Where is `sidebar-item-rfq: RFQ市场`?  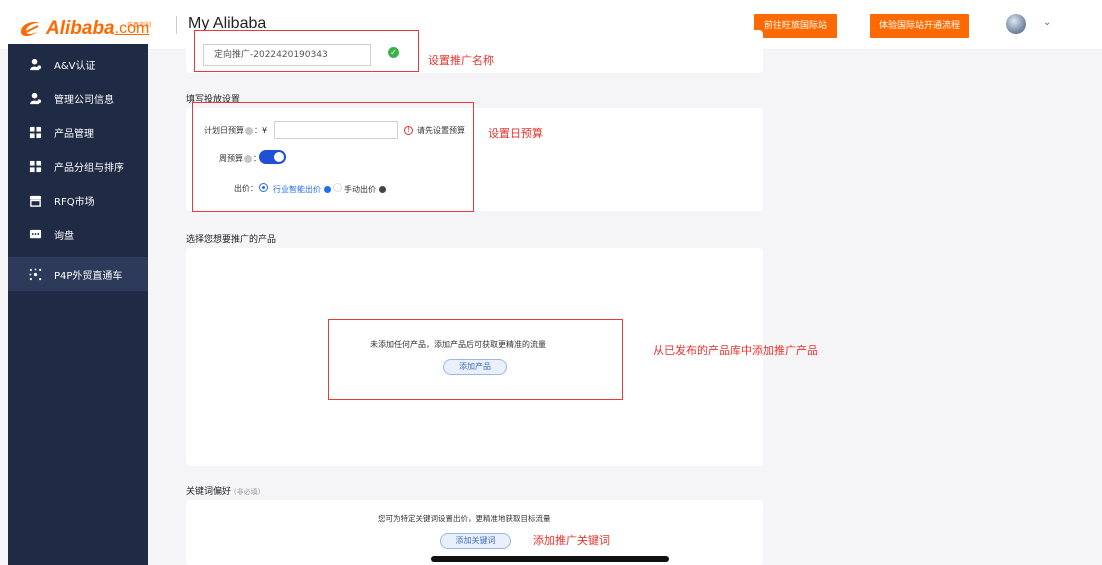
sidebar-item-rfq: RFQ市场 is located at coordinates (78, 200).